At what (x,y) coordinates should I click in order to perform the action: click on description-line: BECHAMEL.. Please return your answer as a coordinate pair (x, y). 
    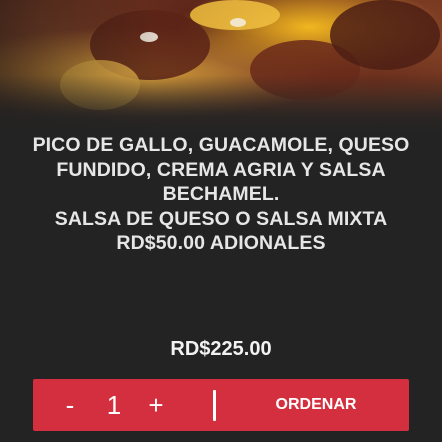
    Looking at the image, I should click on (221, 194).